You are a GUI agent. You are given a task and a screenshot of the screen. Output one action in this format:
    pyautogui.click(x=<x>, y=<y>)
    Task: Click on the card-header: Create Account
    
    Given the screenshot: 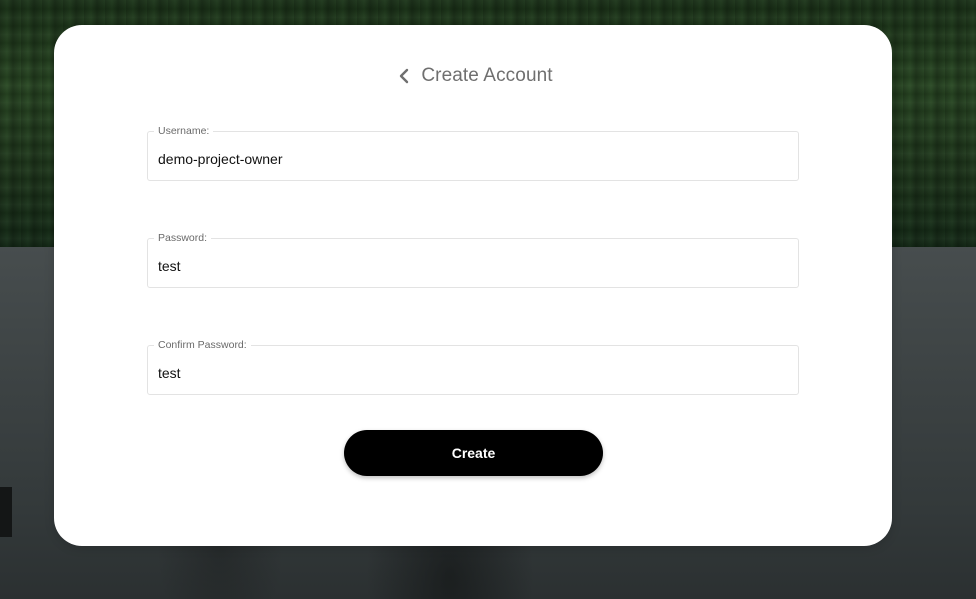 What is the action you would take?
    pyautogui.click(x=473, y=76)
    